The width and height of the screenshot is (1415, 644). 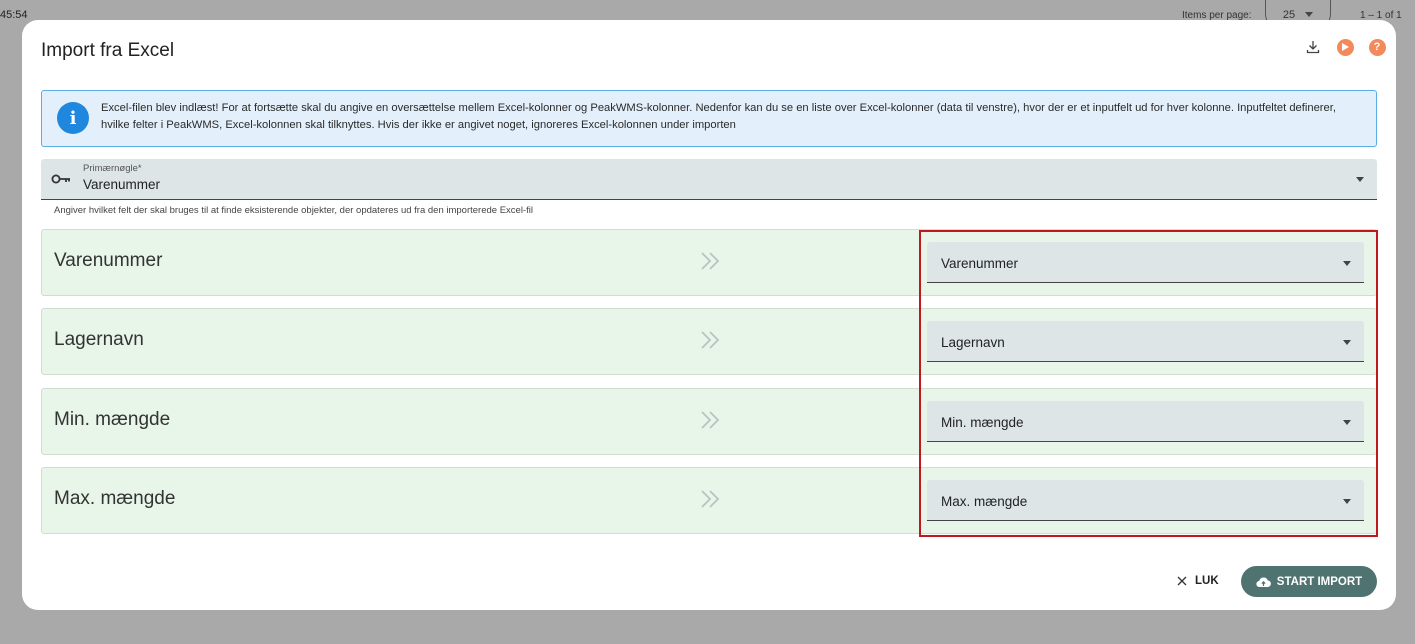 What do you see at coordinates (709, 179) in the screenshot?
I see `primary-key-select: Primærnøgle* Varenummer` at bounding box center [709, 179].